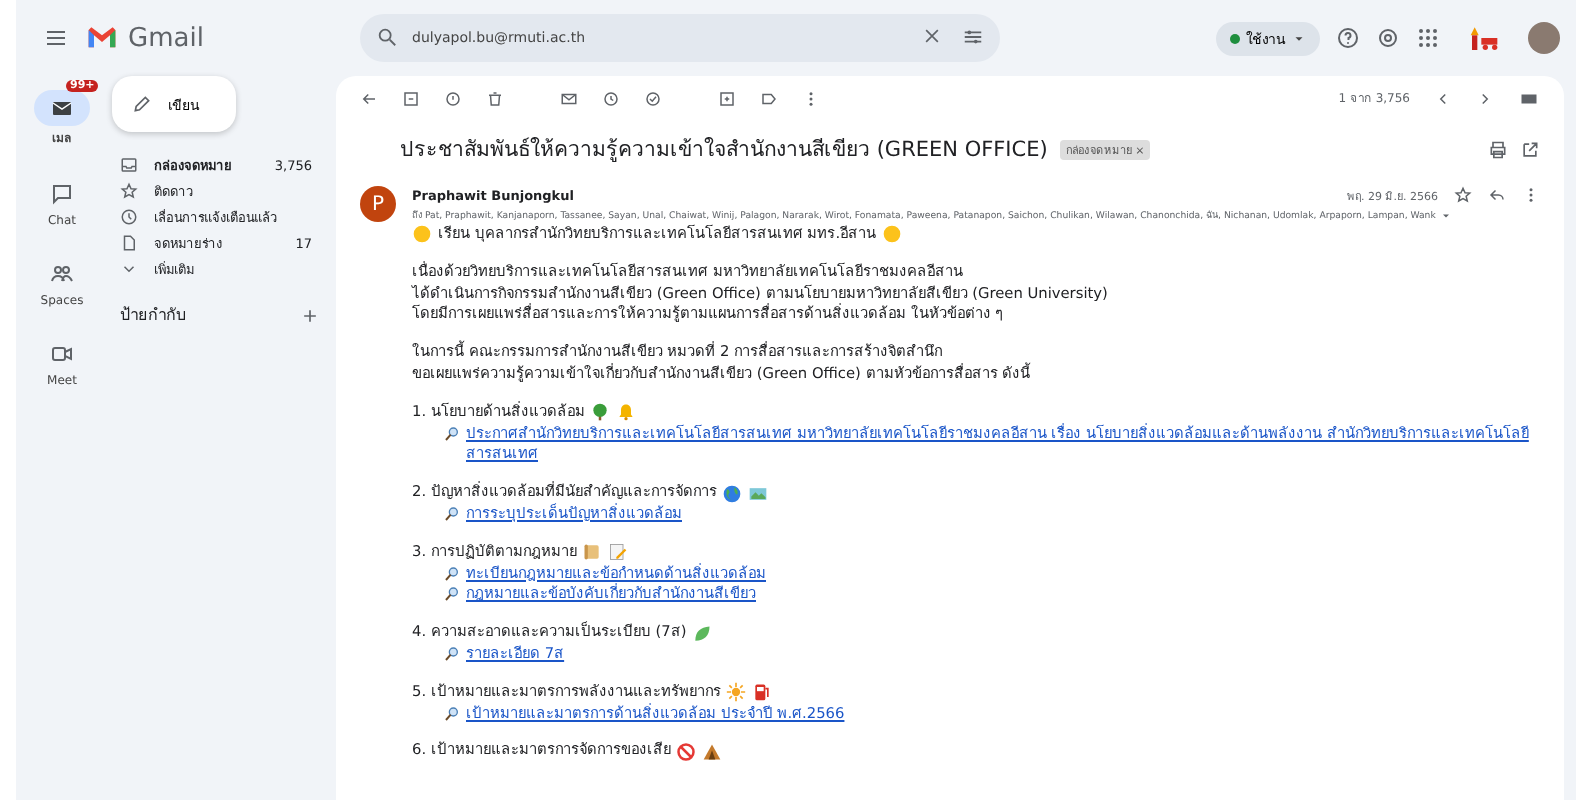  What do you see at coordinates (1388, 38) in the screenshot?
I see `settings-icon` at bounding box center [1388, 38].